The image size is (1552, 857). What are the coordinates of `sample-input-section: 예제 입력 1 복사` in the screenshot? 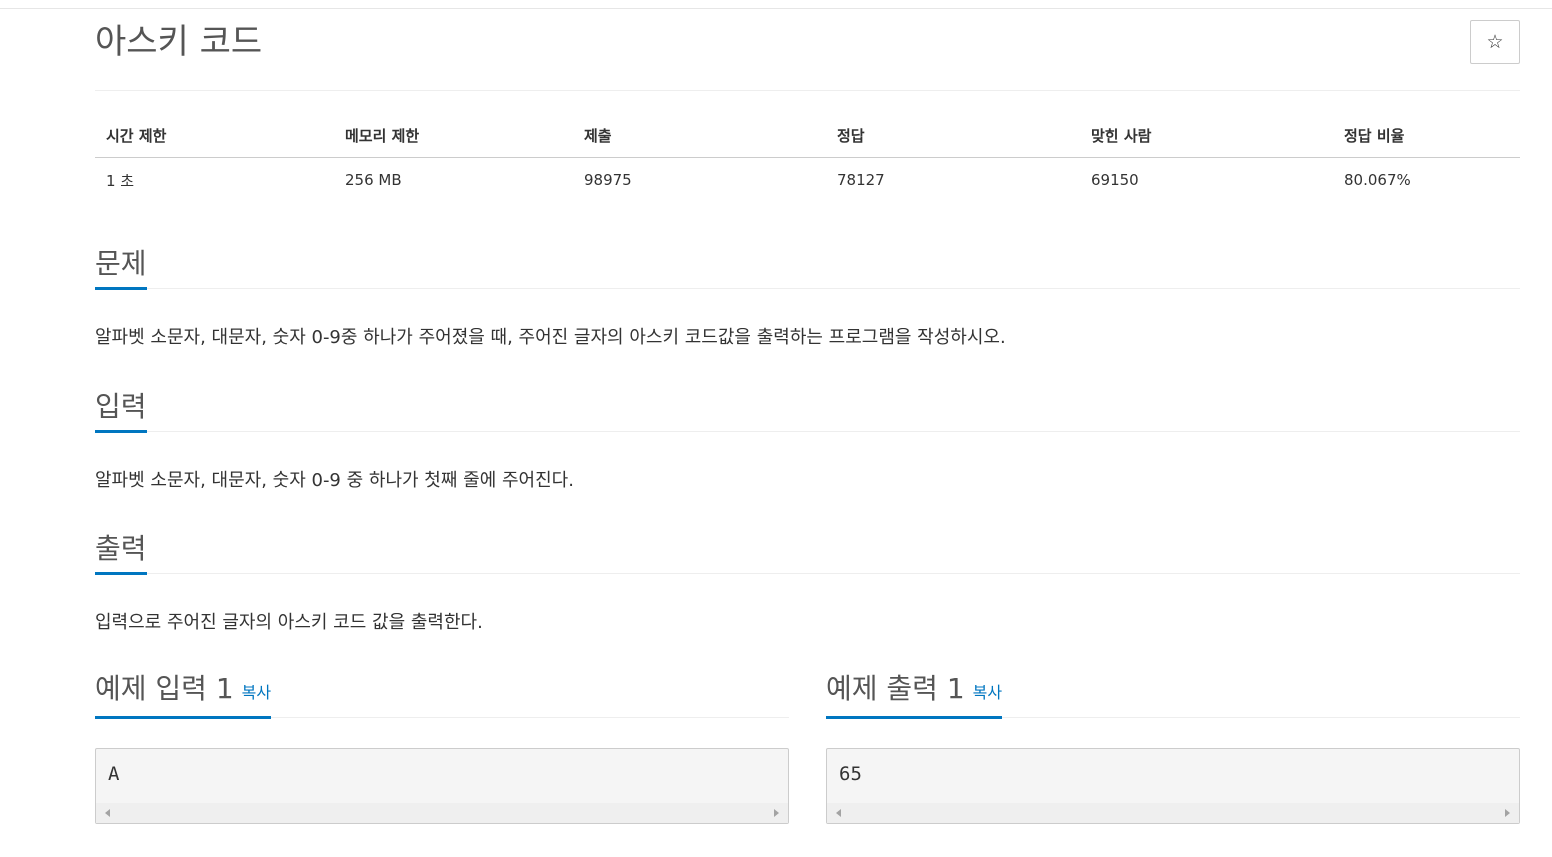 It's located at (442, 694).